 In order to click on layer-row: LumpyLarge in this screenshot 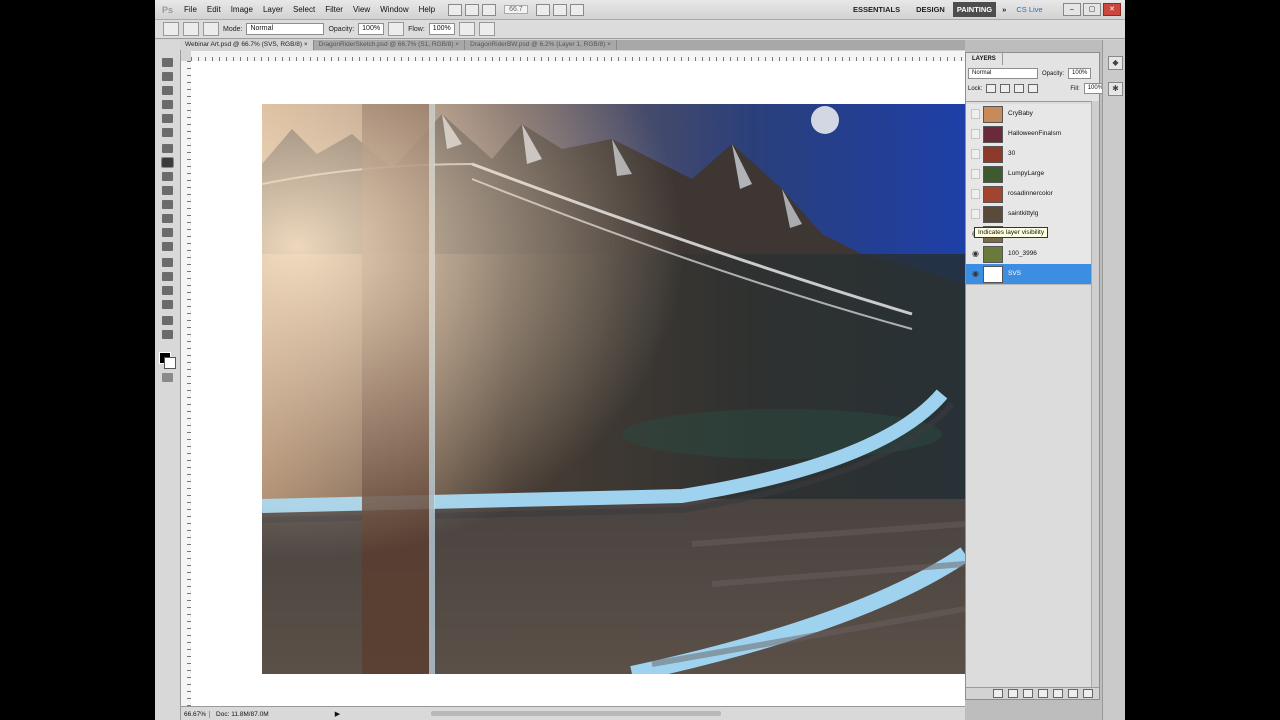, I will do `click(1029, 174)`.